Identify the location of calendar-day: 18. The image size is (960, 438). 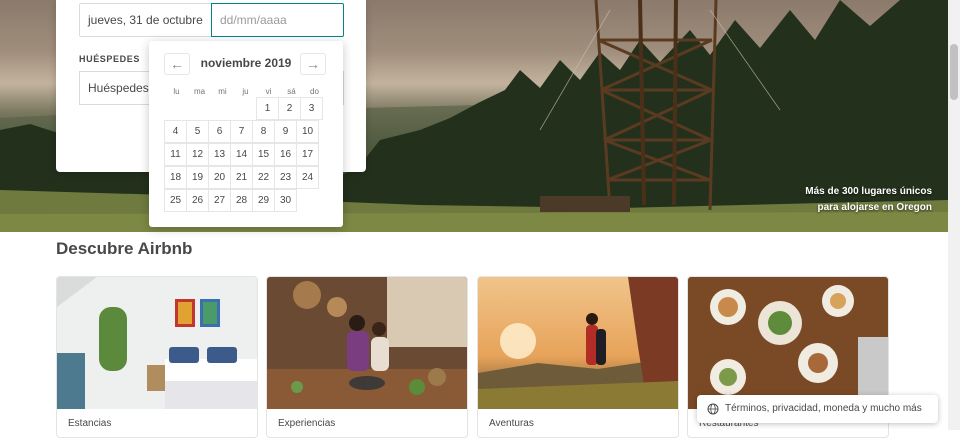
(175, 177).